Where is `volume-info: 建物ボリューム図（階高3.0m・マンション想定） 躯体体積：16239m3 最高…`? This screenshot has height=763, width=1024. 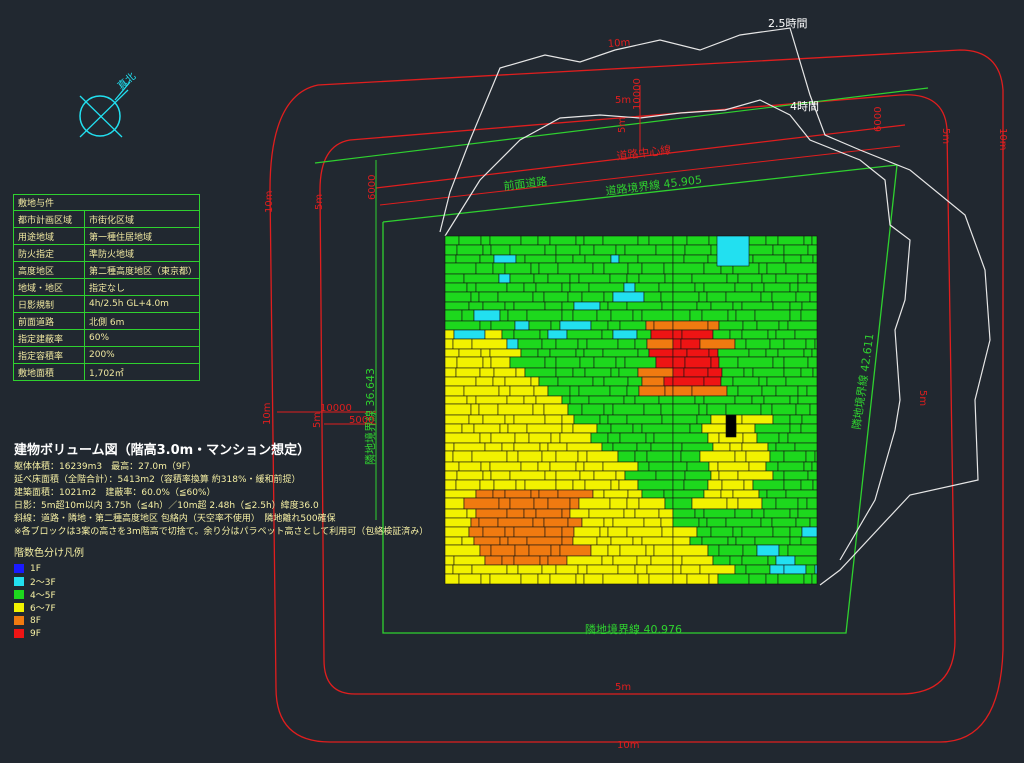
volume-info: 建物ボリューム図（階高3.0m・マンション想定） 躯体体積：16239m3 最高… is located at coordinates (221, 491).